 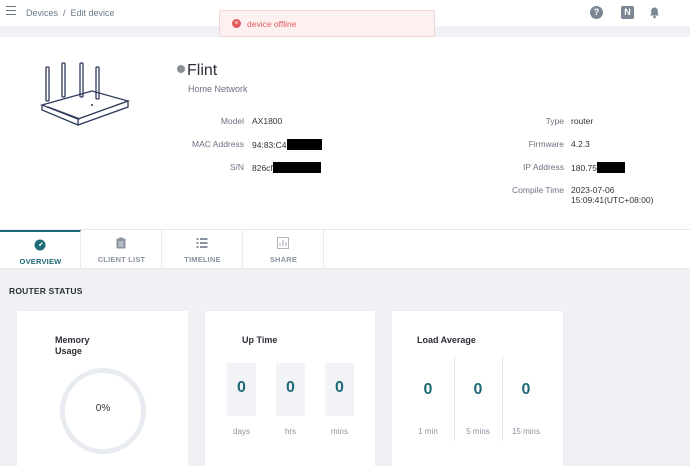 I want to click on type-value: router, so click(x=582, y=121).